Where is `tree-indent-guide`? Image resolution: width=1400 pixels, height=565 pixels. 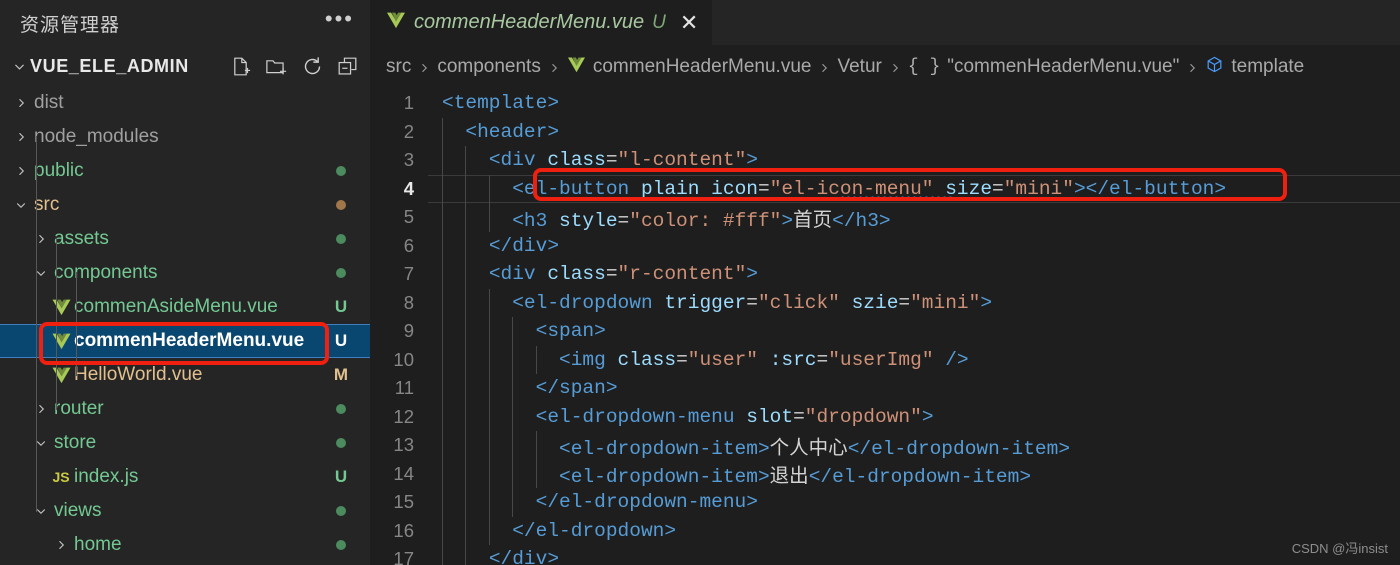
tree-indent-guide is located at coordinates (36, 324).